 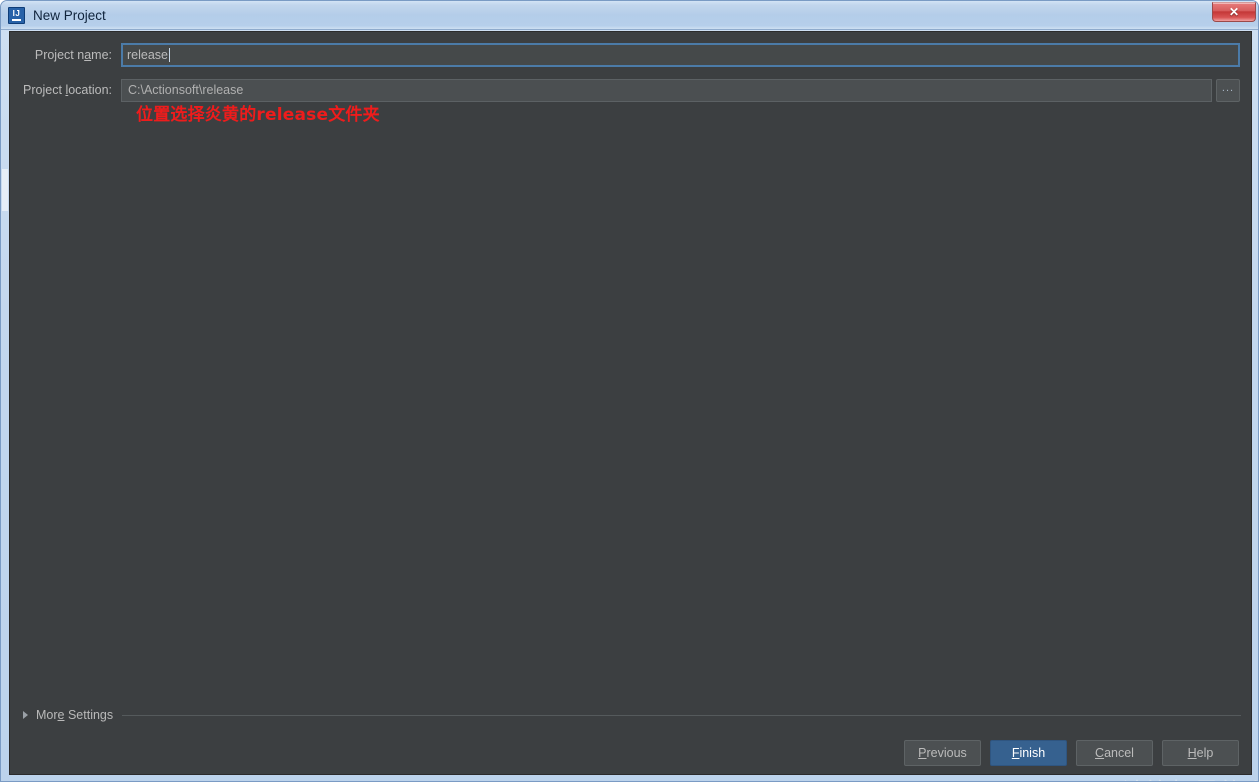 What do you see at coordinates (258, 115) in the screenshot?
I see `annotation-text: 位置选择炎黄的release文件夹` at bounding box center [258, 115].